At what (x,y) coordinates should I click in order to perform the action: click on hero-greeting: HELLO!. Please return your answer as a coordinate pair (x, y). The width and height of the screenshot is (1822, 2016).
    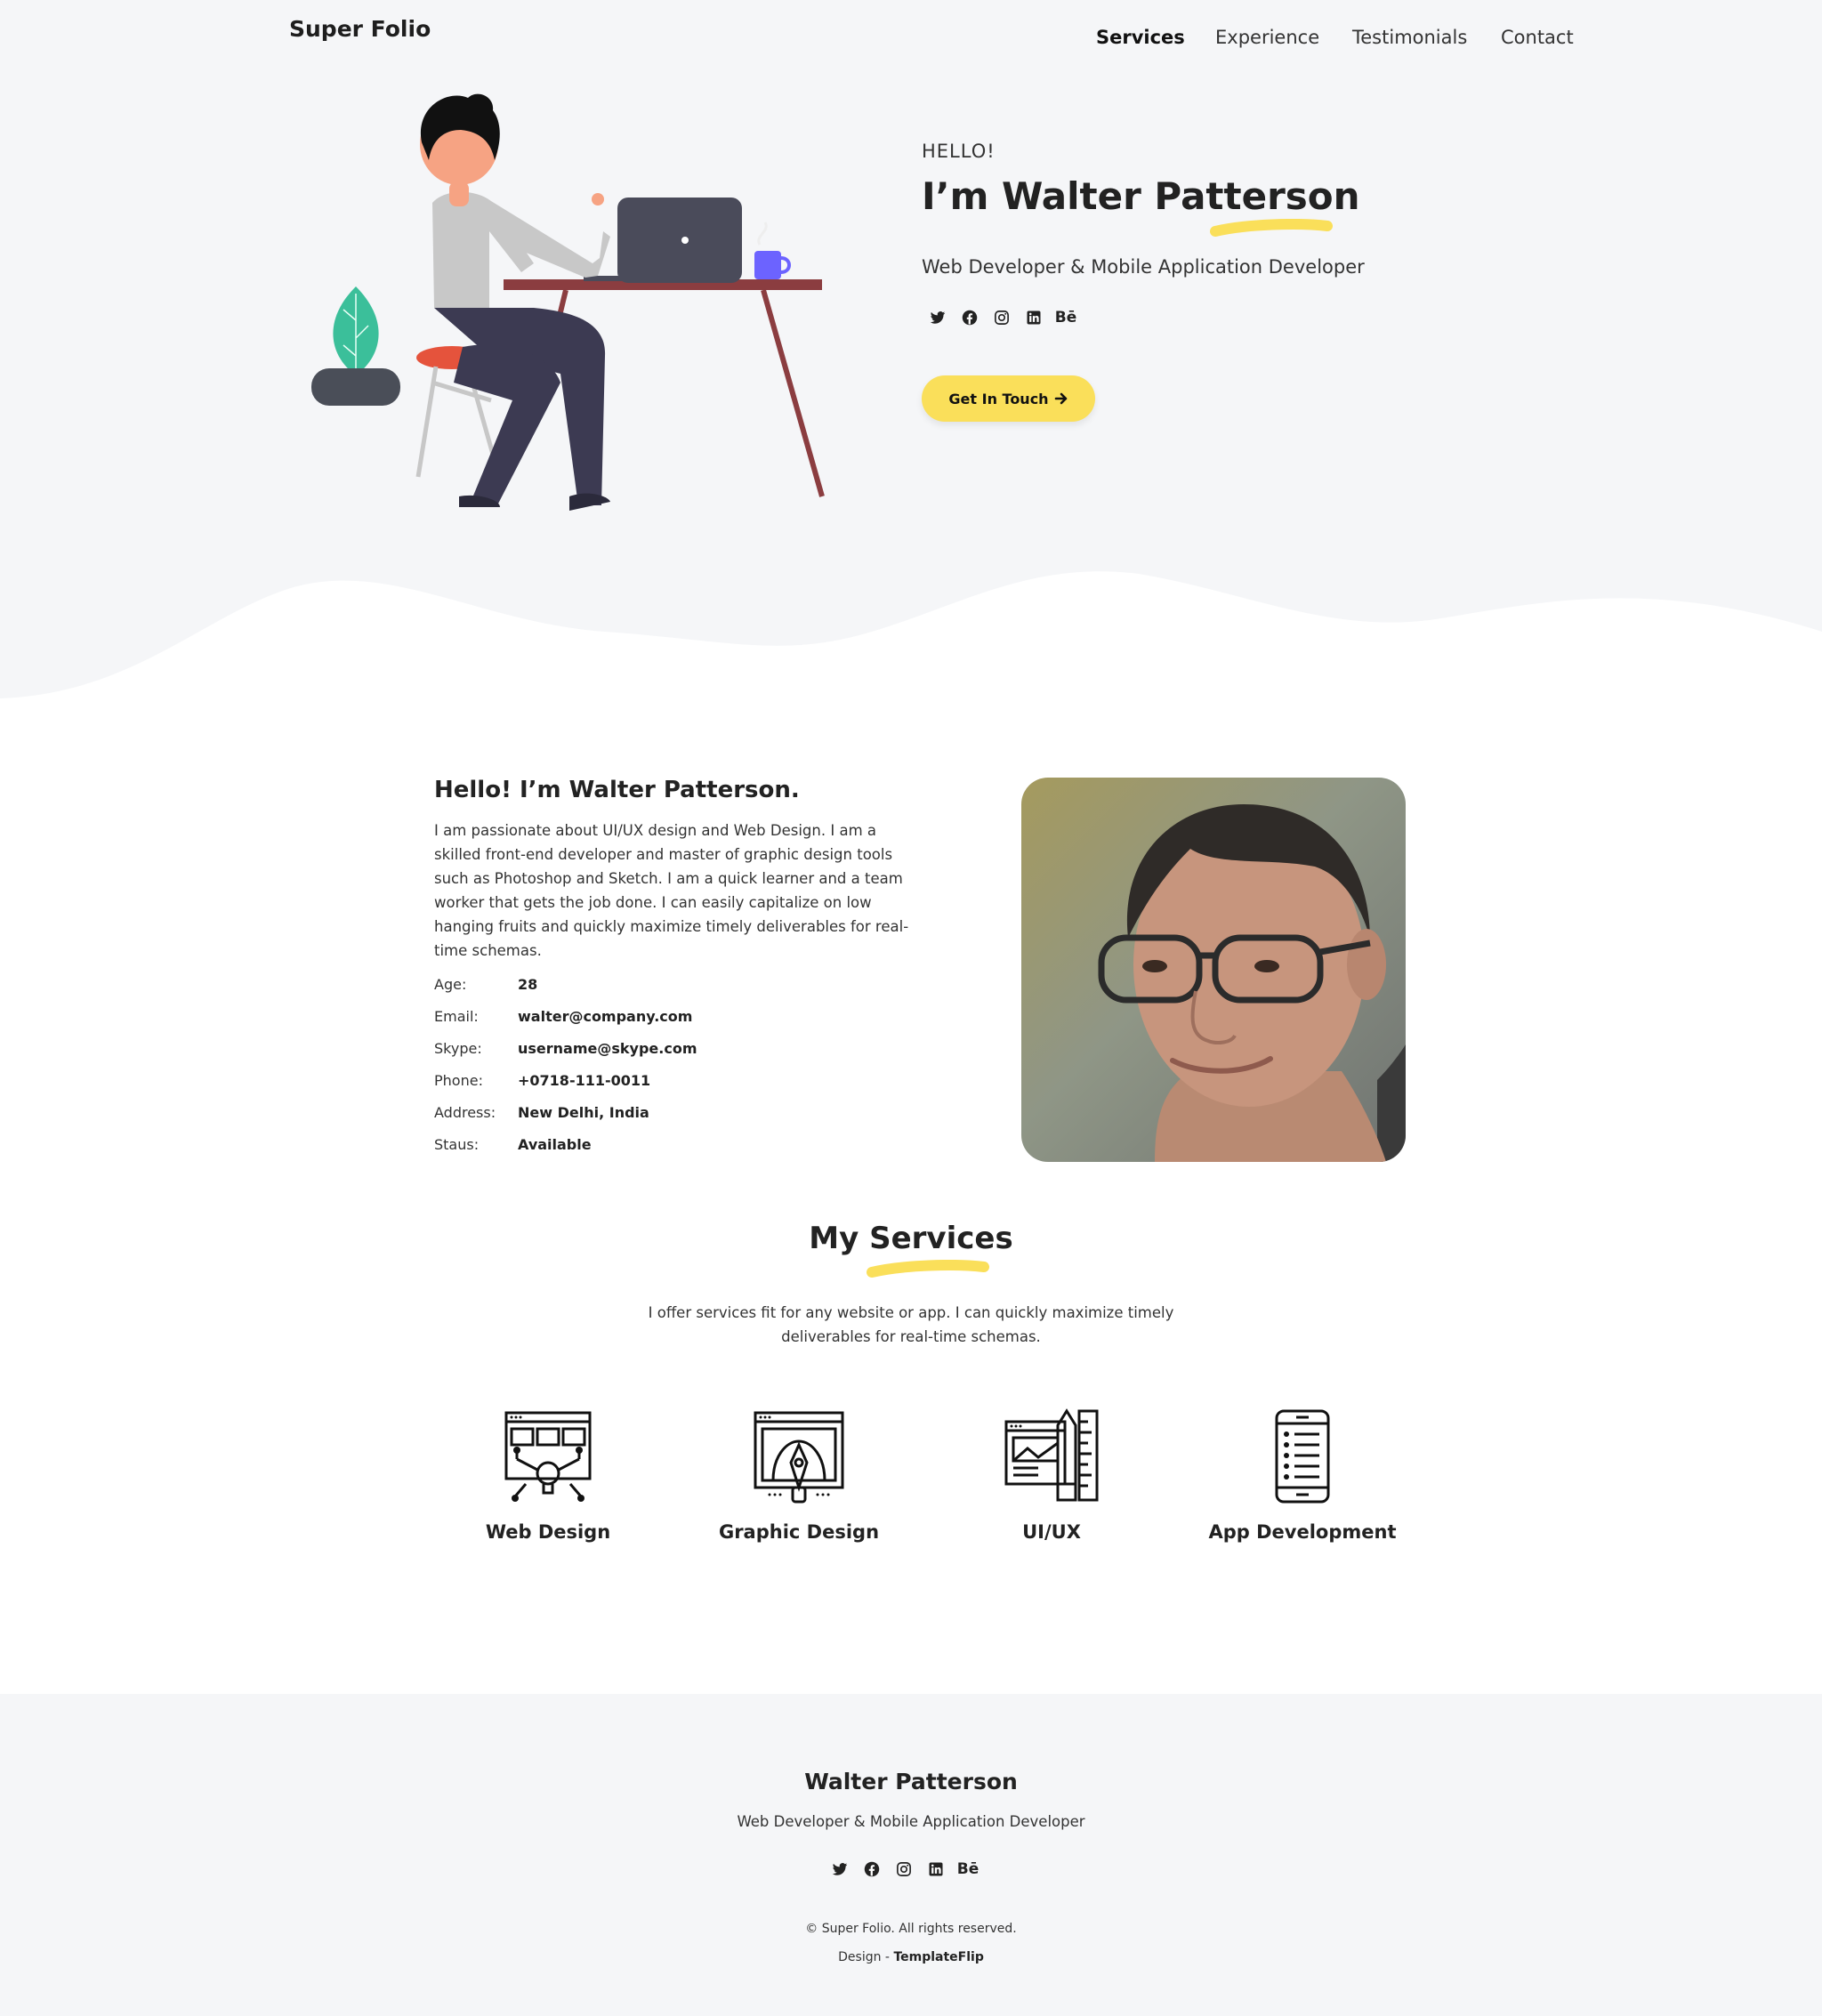
    Looking at the image, I should click on (959, 151).